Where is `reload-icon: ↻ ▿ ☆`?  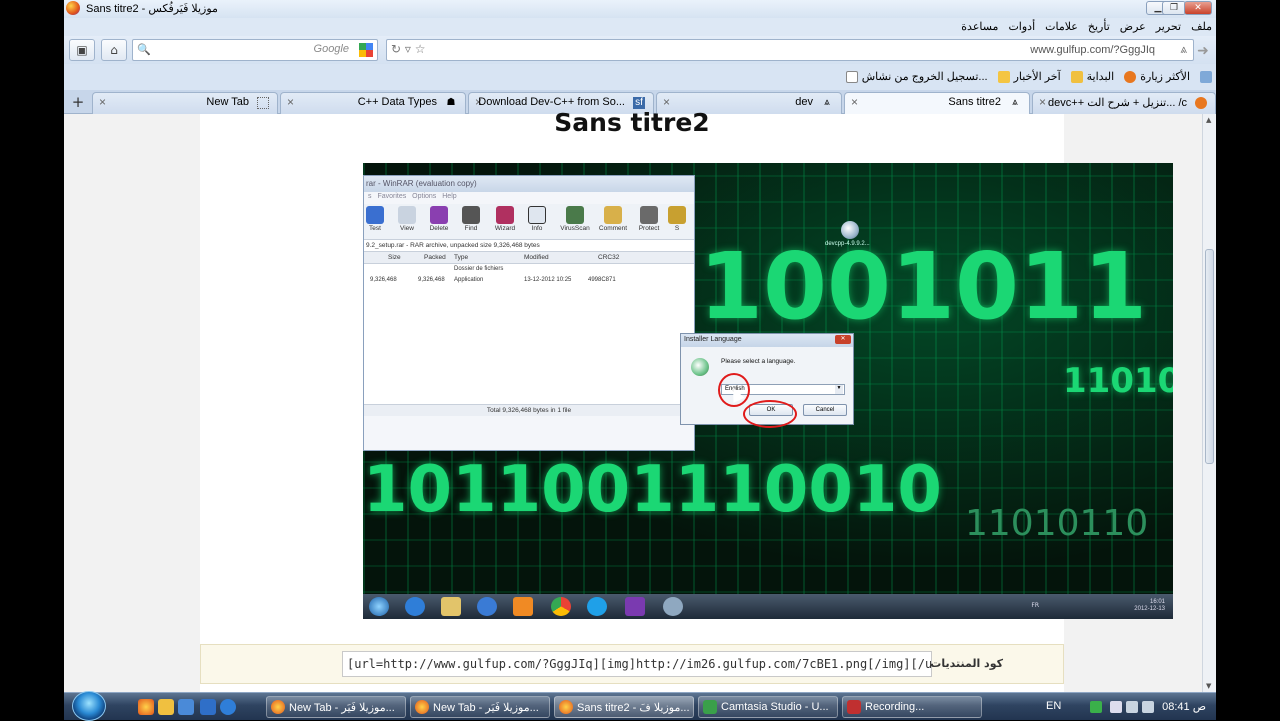
reload-icon: ↻ ▿ ☆ is located at coordinates (408, 49).